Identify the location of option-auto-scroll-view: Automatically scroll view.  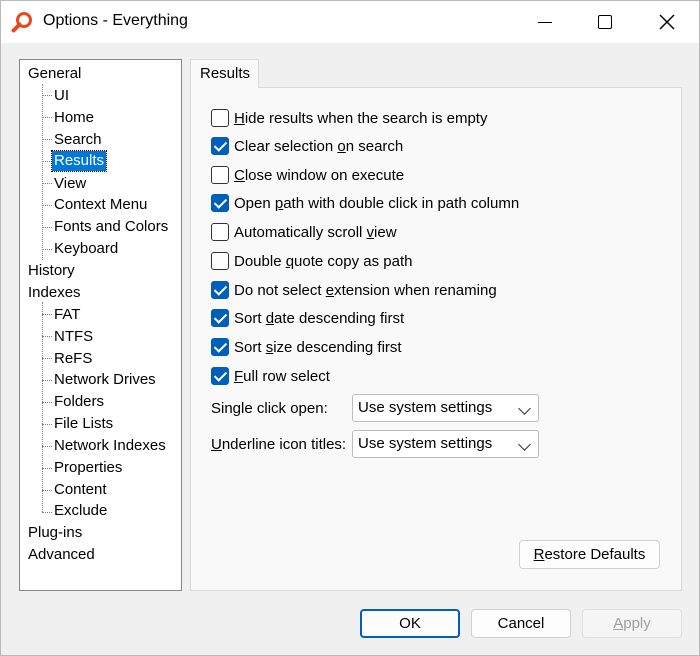
(304, 232).